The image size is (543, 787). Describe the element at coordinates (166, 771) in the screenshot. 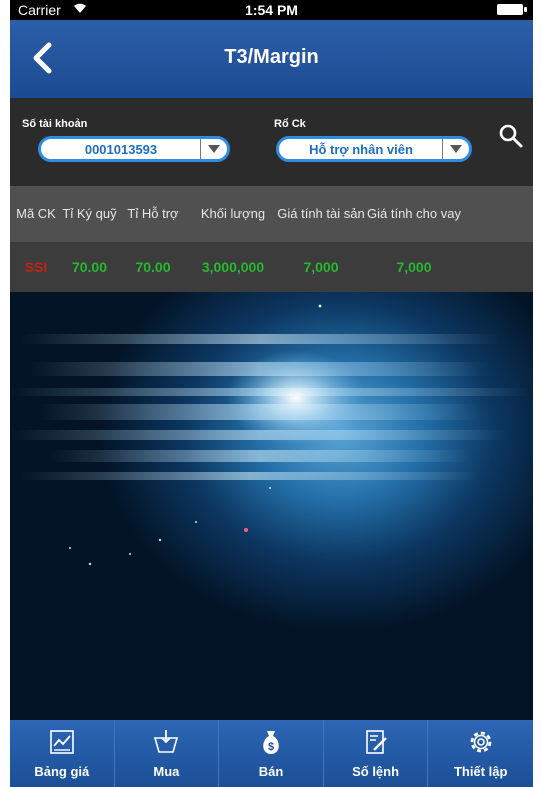

I see `tab-label: Mua` at that location.